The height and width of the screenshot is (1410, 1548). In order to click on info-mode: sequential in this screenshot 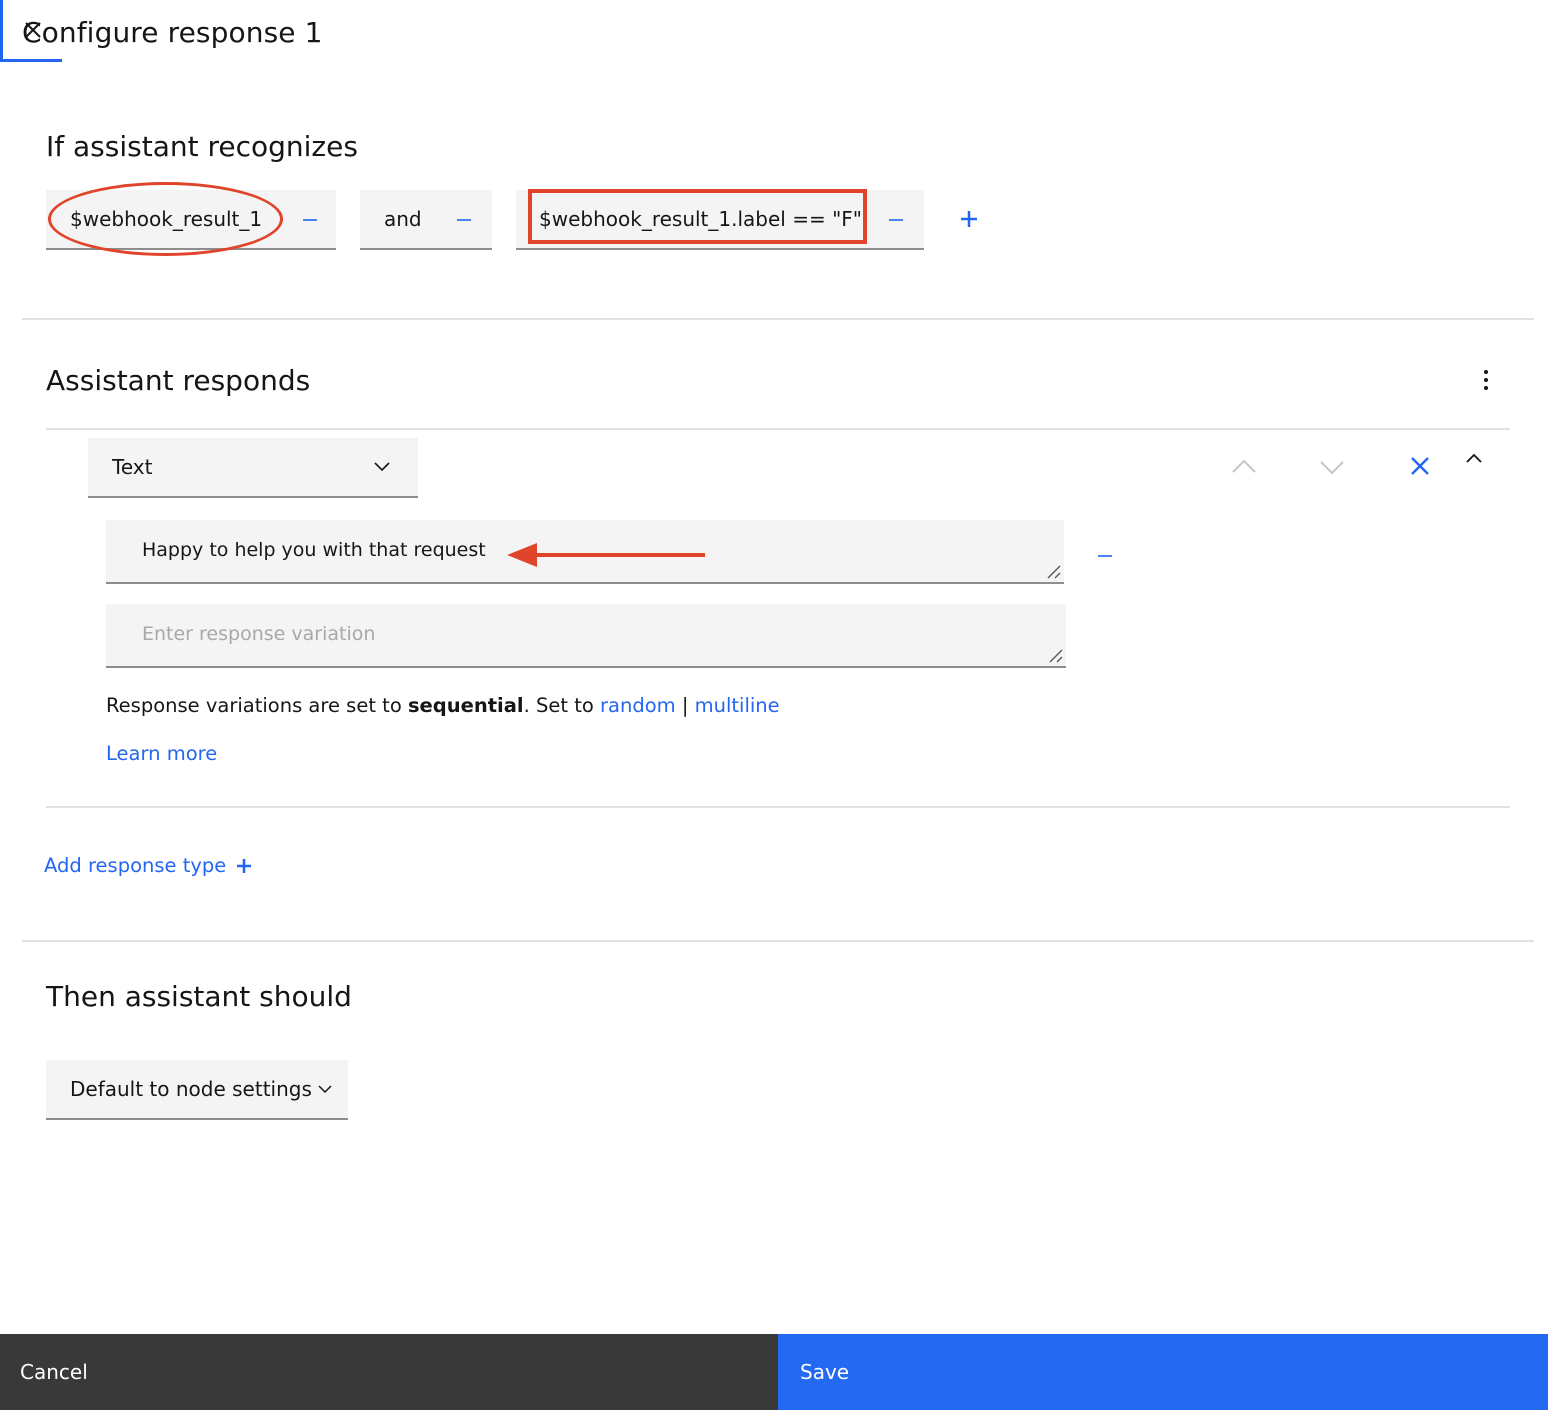, I will do `click(465, 705)`.